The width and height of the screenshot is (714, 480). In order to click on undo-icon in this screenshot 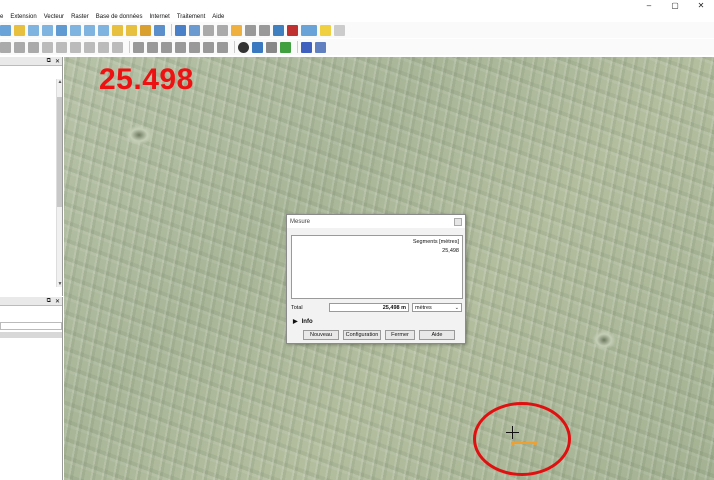, I will do `click(103, 47)`.